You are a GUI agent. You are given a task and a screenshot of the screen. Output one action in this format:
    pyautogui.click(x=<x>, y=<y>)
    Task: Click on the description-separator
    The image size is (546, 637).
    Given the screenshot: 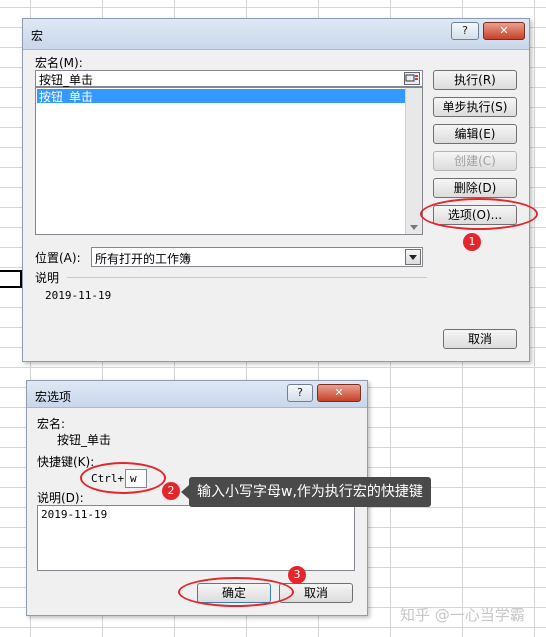 What is the action you would take?
    pyautogui.click(x=247, y=277)
    